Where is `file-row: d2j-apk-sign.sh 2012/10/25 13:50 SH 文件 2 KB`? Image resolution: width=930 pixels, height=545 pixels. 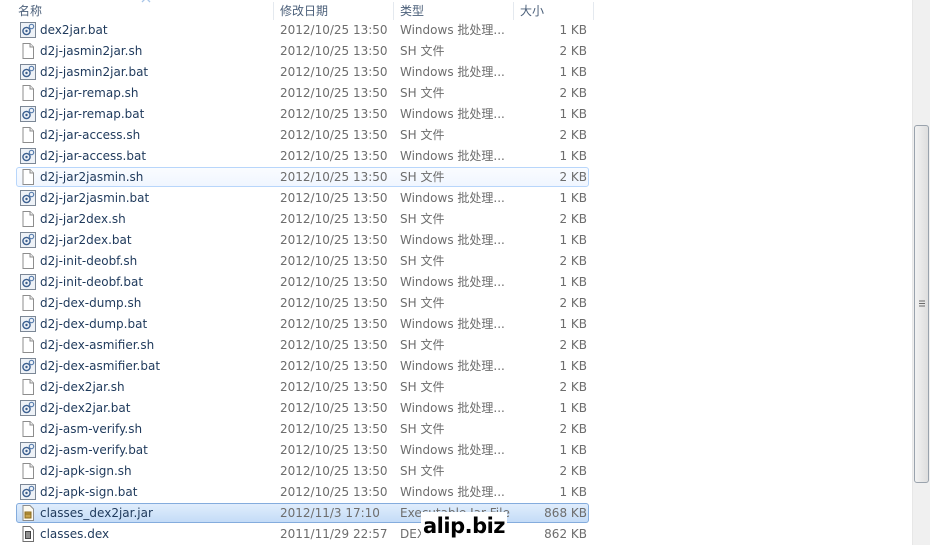 file-row: d2j-apk-sign.sh 2012/10/25 13:50 SH 文件 2 KB is located at coordinates (302, 471).